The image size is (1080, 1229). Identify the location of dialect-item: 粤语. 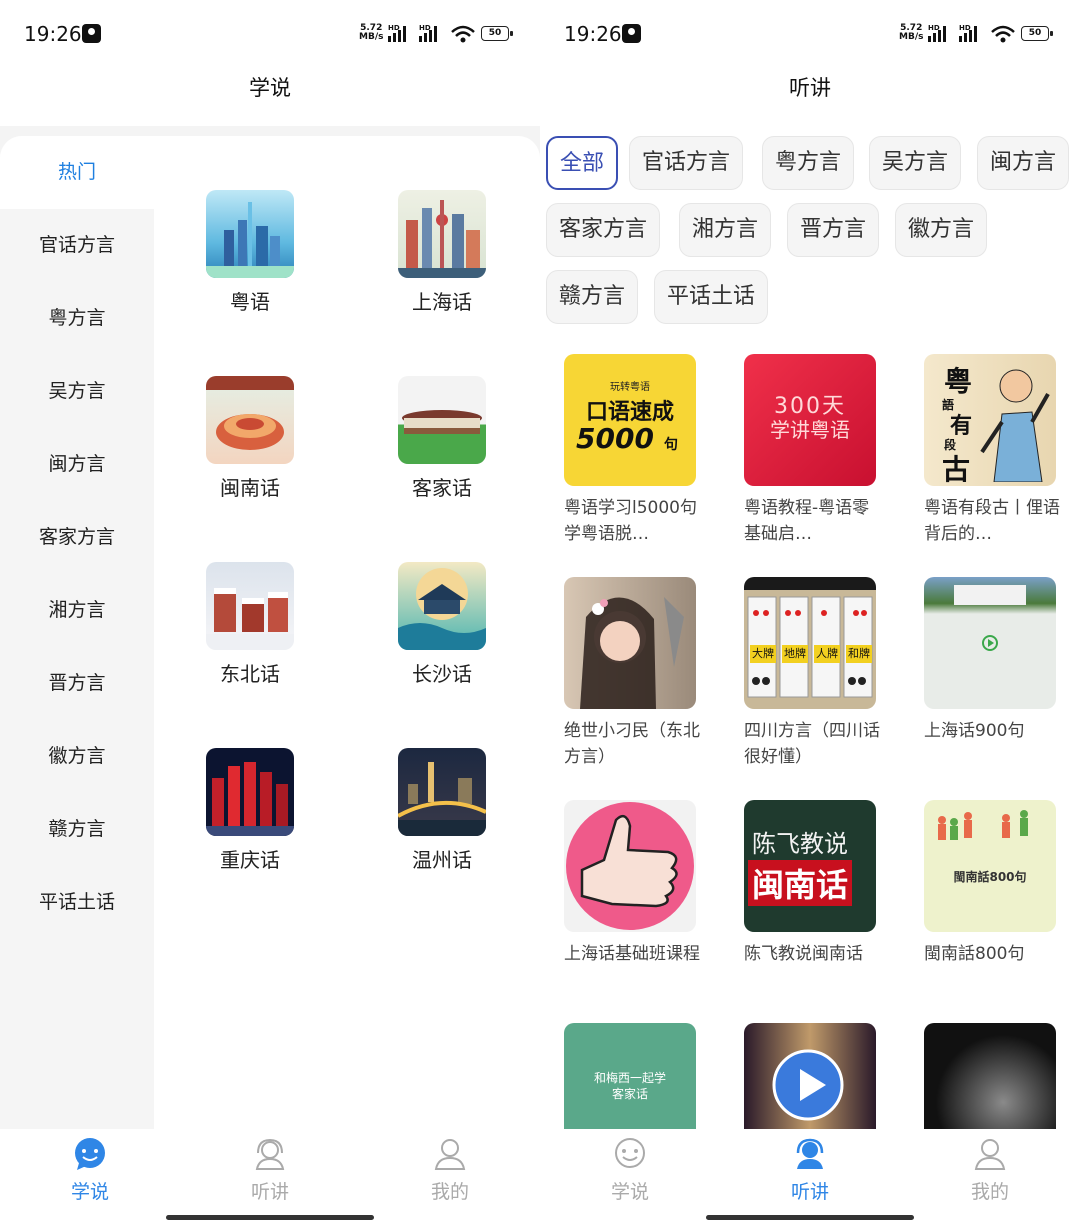
(250, 252).